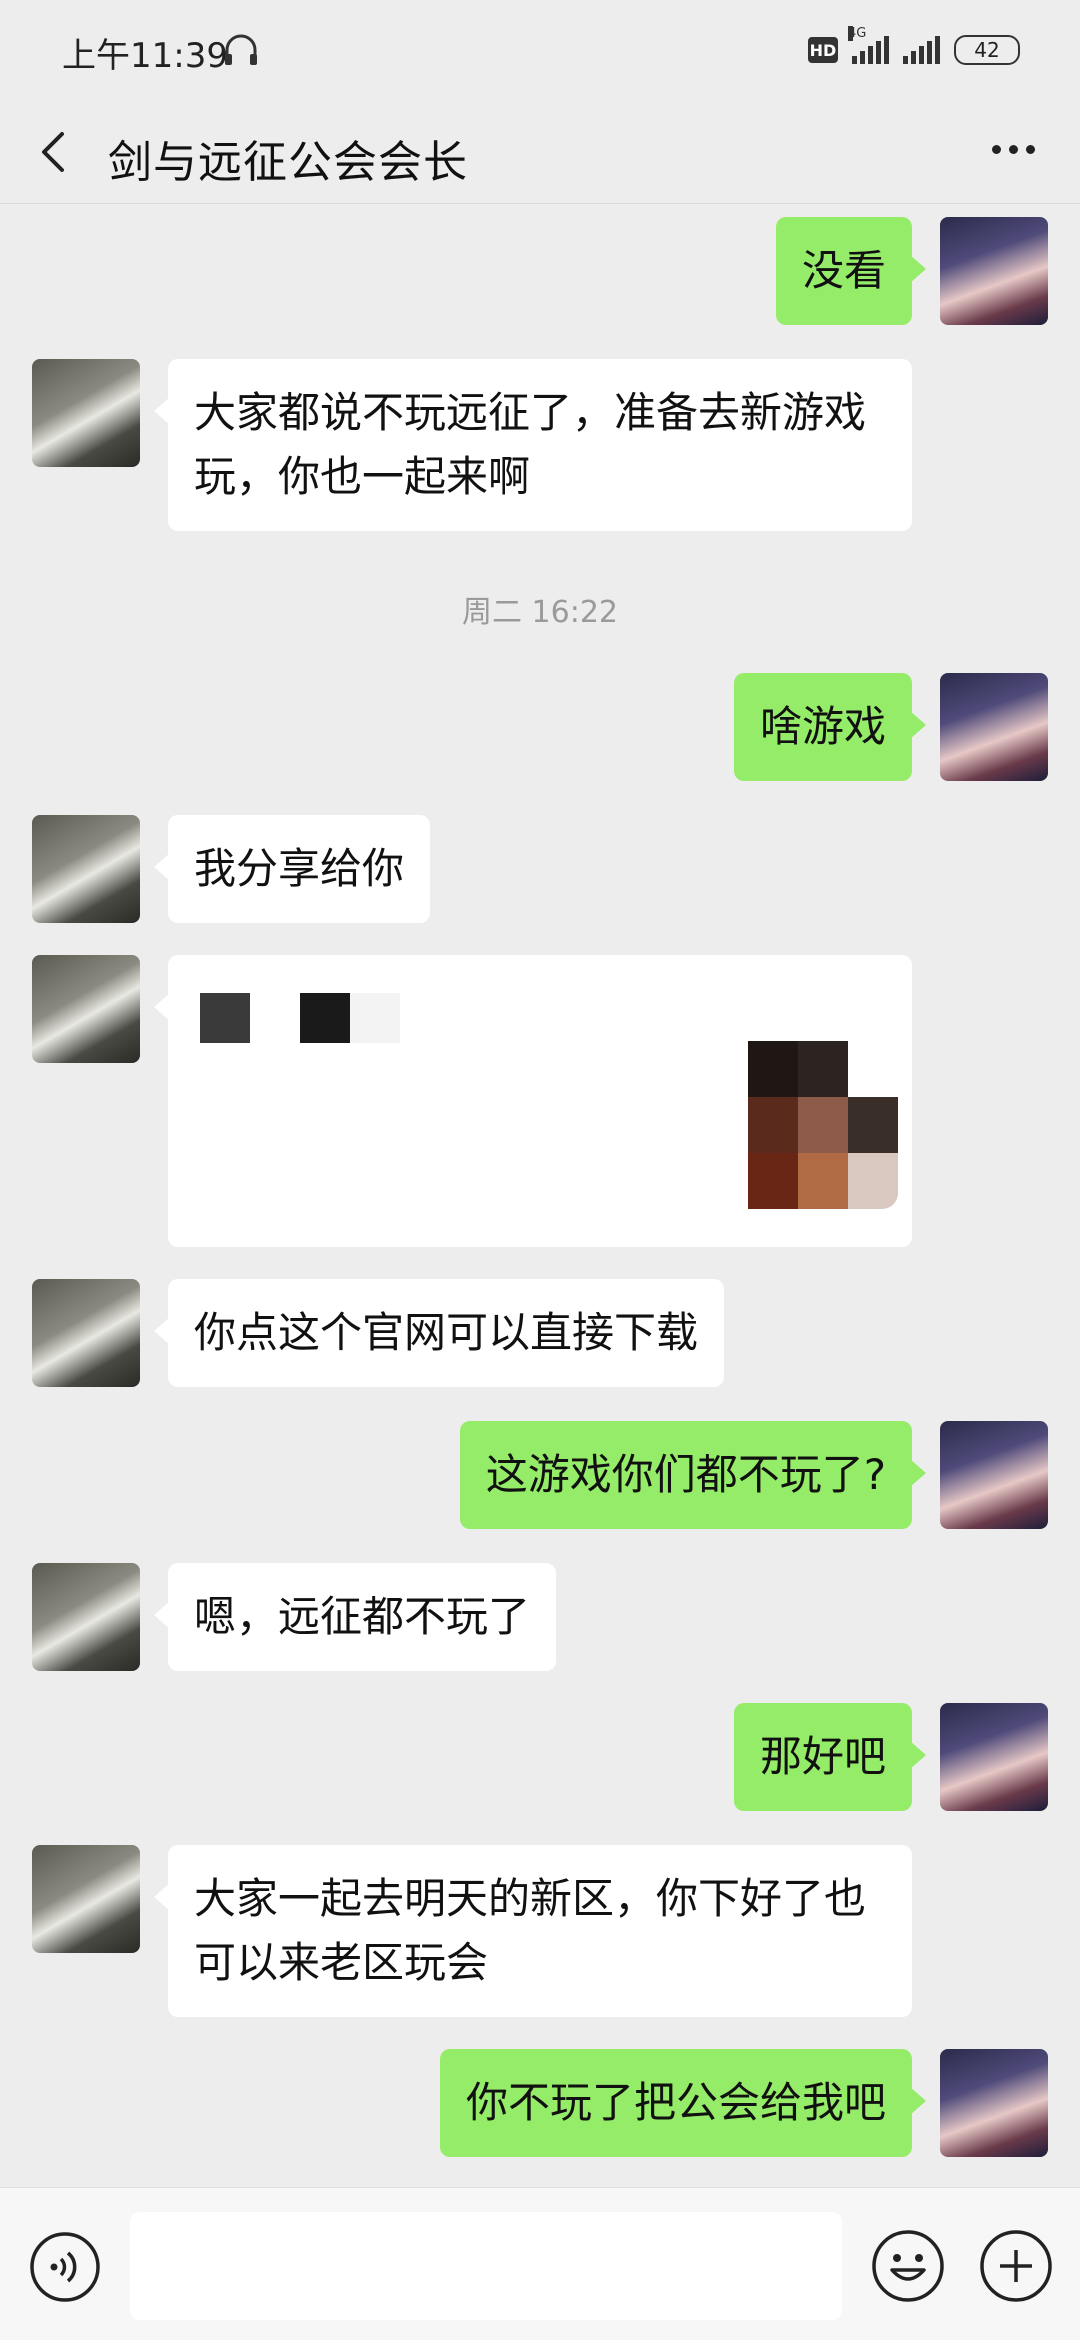 This screenshot has width=1080, height=2340. Describe the element at coordinates (65, 2267) in the screenshot. I see `voice-icon` at that location.